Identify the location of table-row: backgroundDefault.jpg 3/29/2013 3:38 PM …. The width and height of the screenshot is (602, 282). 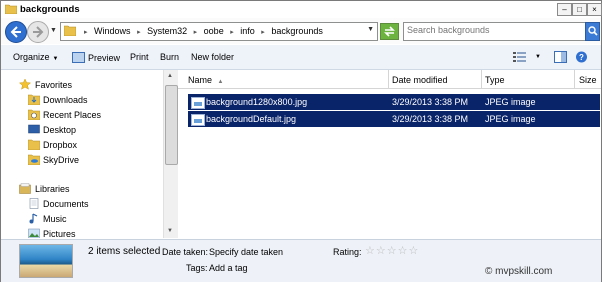
(394, 119).